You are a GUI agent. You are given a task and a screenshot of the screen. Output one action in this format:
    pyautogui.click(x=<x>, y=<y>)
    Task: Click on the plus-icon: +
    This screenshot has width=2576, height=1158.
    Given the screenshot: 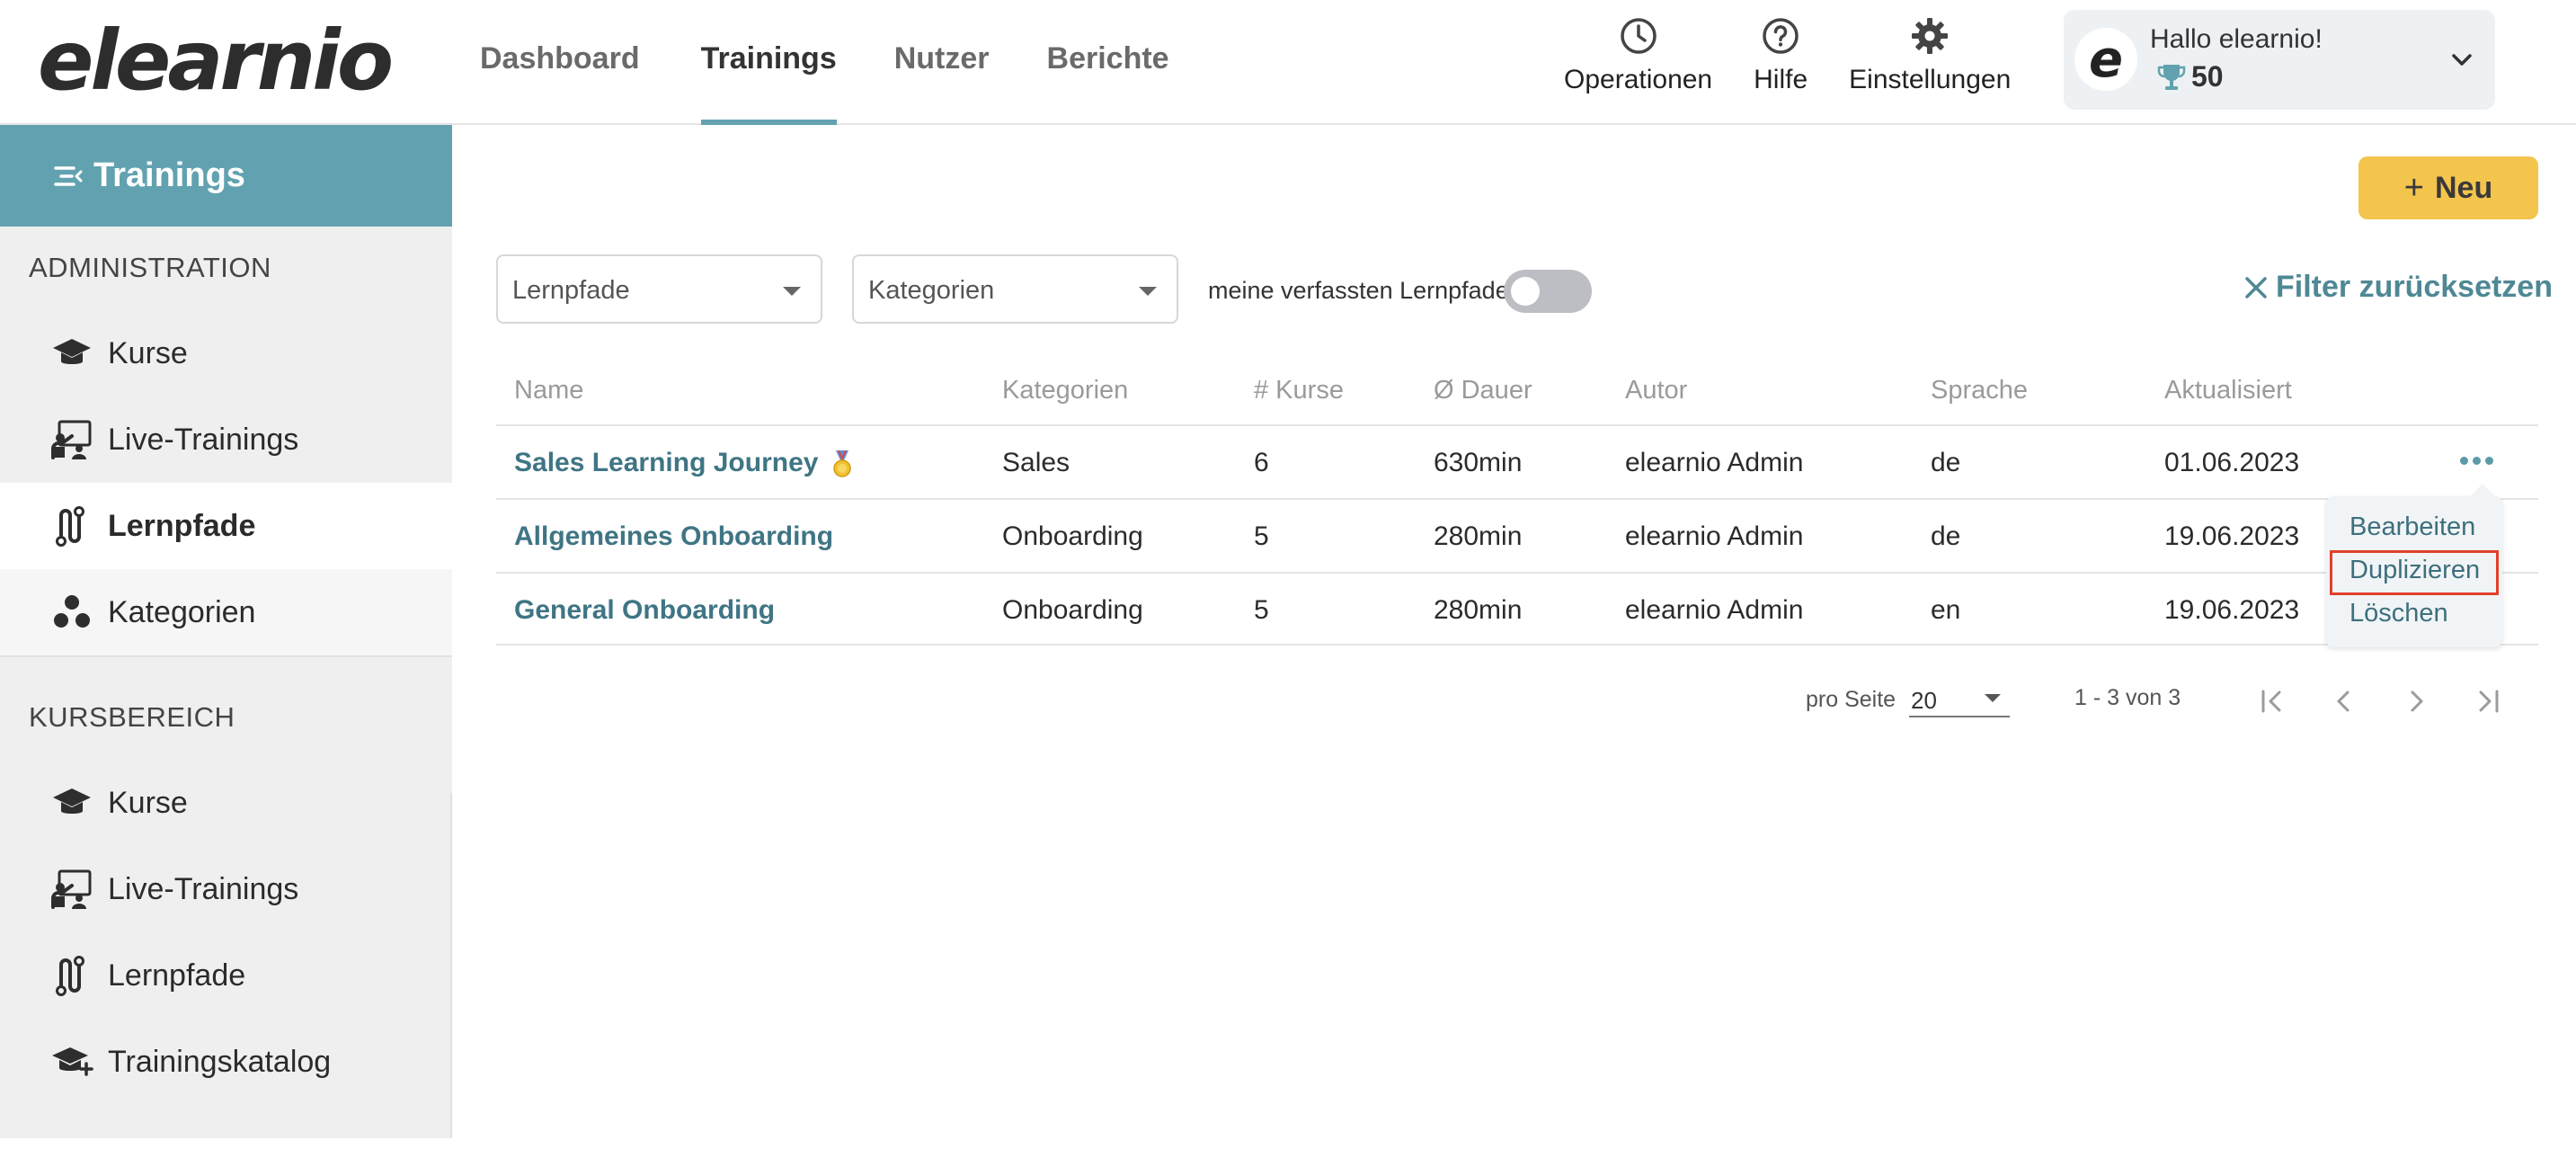 What is the action you would take?
    pyautogui.click(x=2413, y=187)
    